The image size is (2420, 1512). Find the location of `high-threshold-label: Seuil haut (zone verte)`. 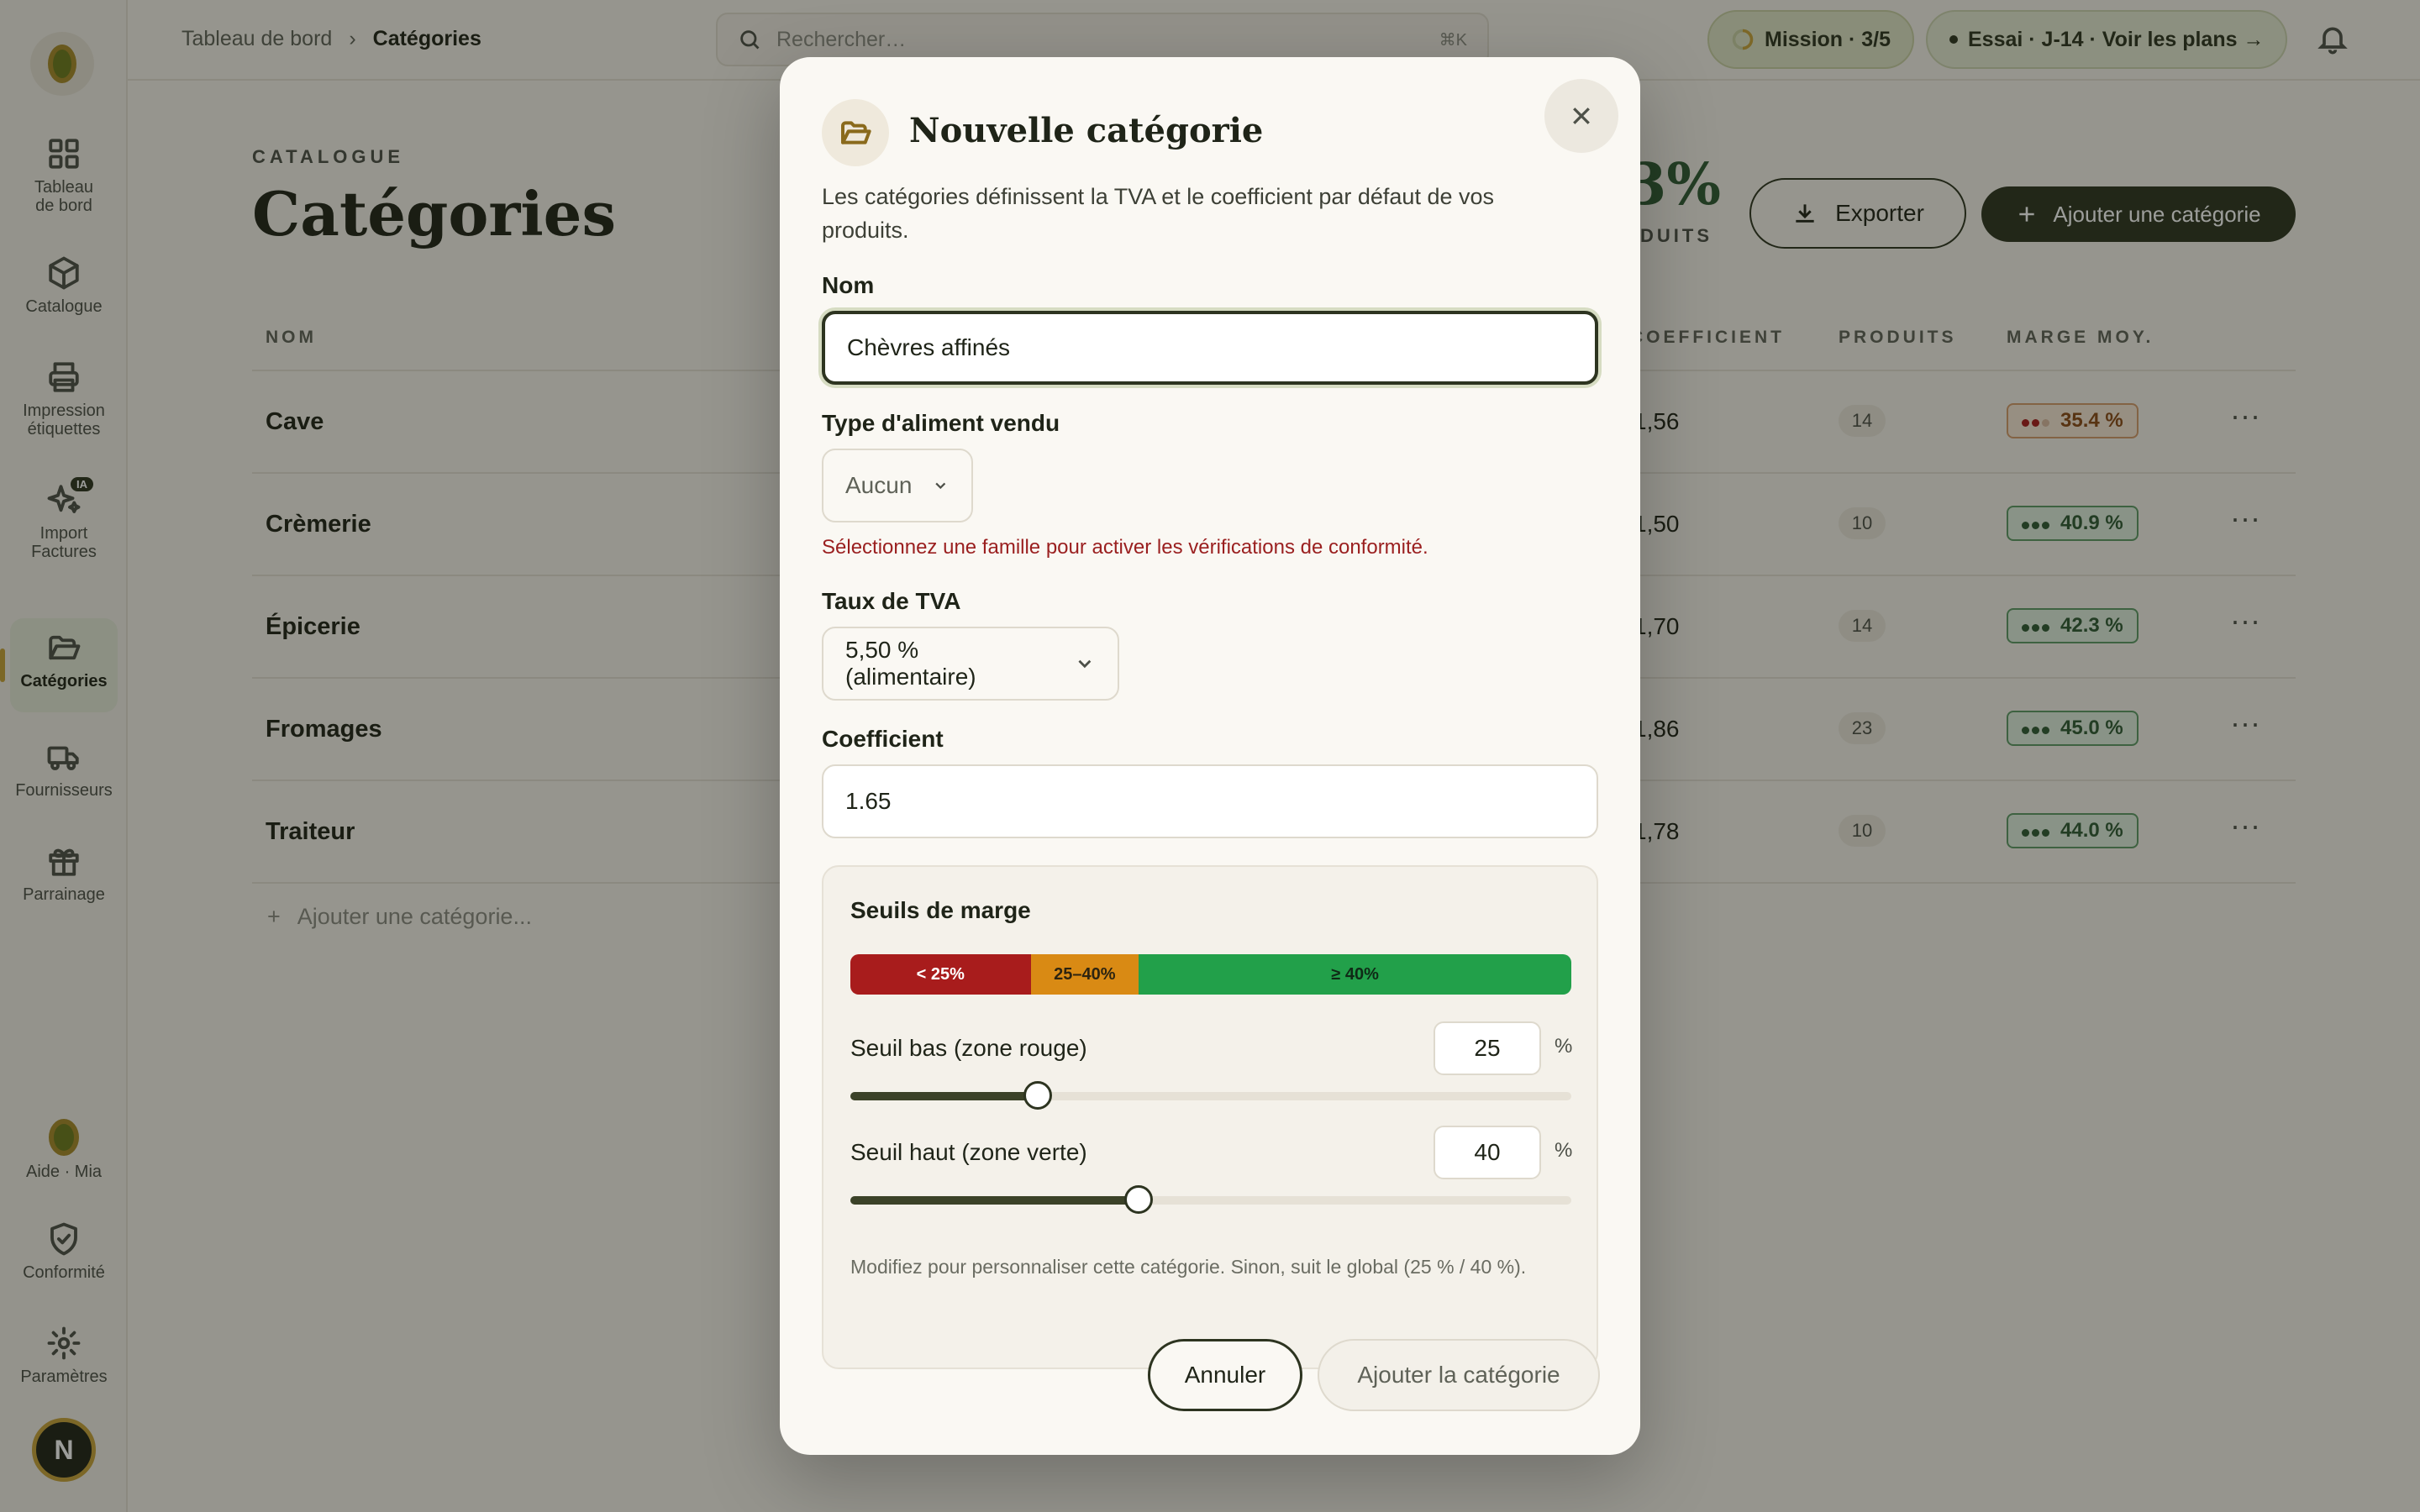

high-threshold-label: Seuil haut (zone verte) is located at coordinates (968, 1152).